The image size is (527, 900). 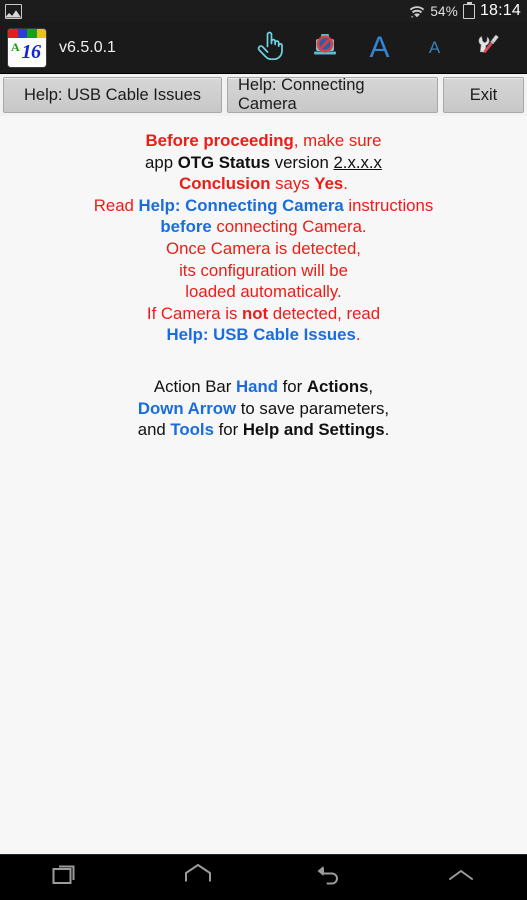 I want to click on tools-icon, so click(x=490, y=47).